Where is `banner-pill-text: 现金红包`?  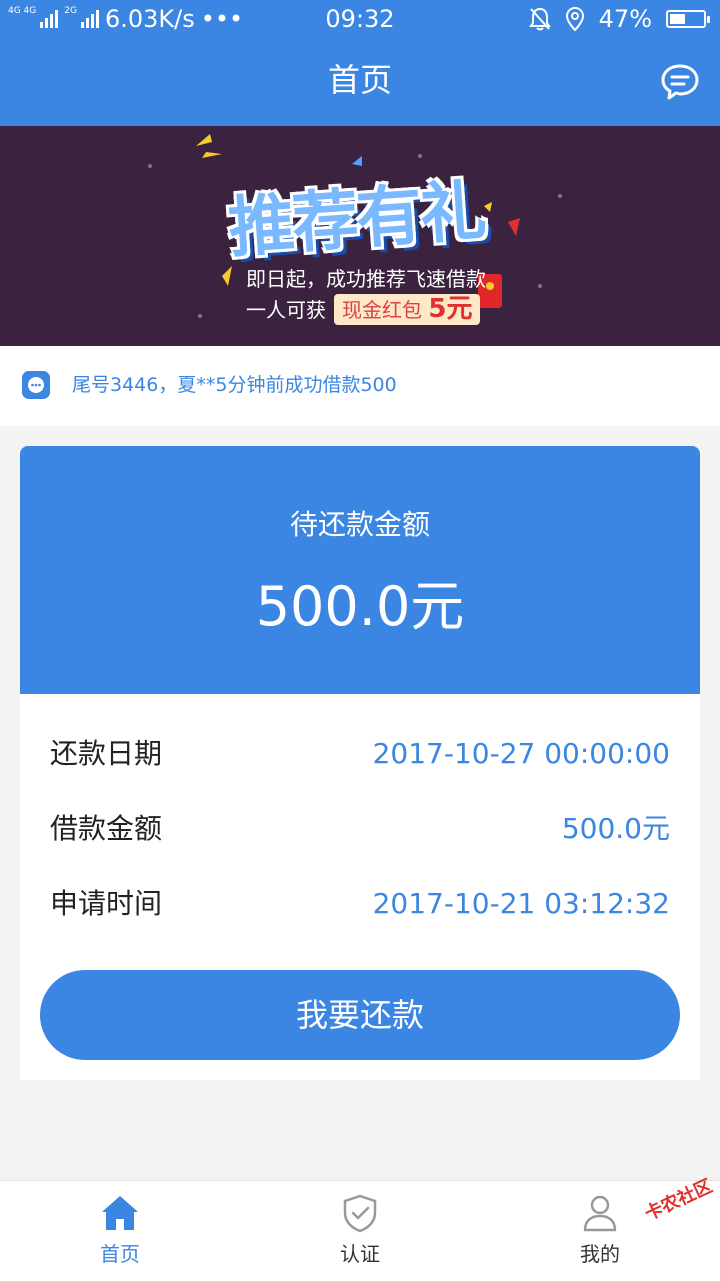 banner-pill-text: 现金红包 is located at coordinates (382, 310).